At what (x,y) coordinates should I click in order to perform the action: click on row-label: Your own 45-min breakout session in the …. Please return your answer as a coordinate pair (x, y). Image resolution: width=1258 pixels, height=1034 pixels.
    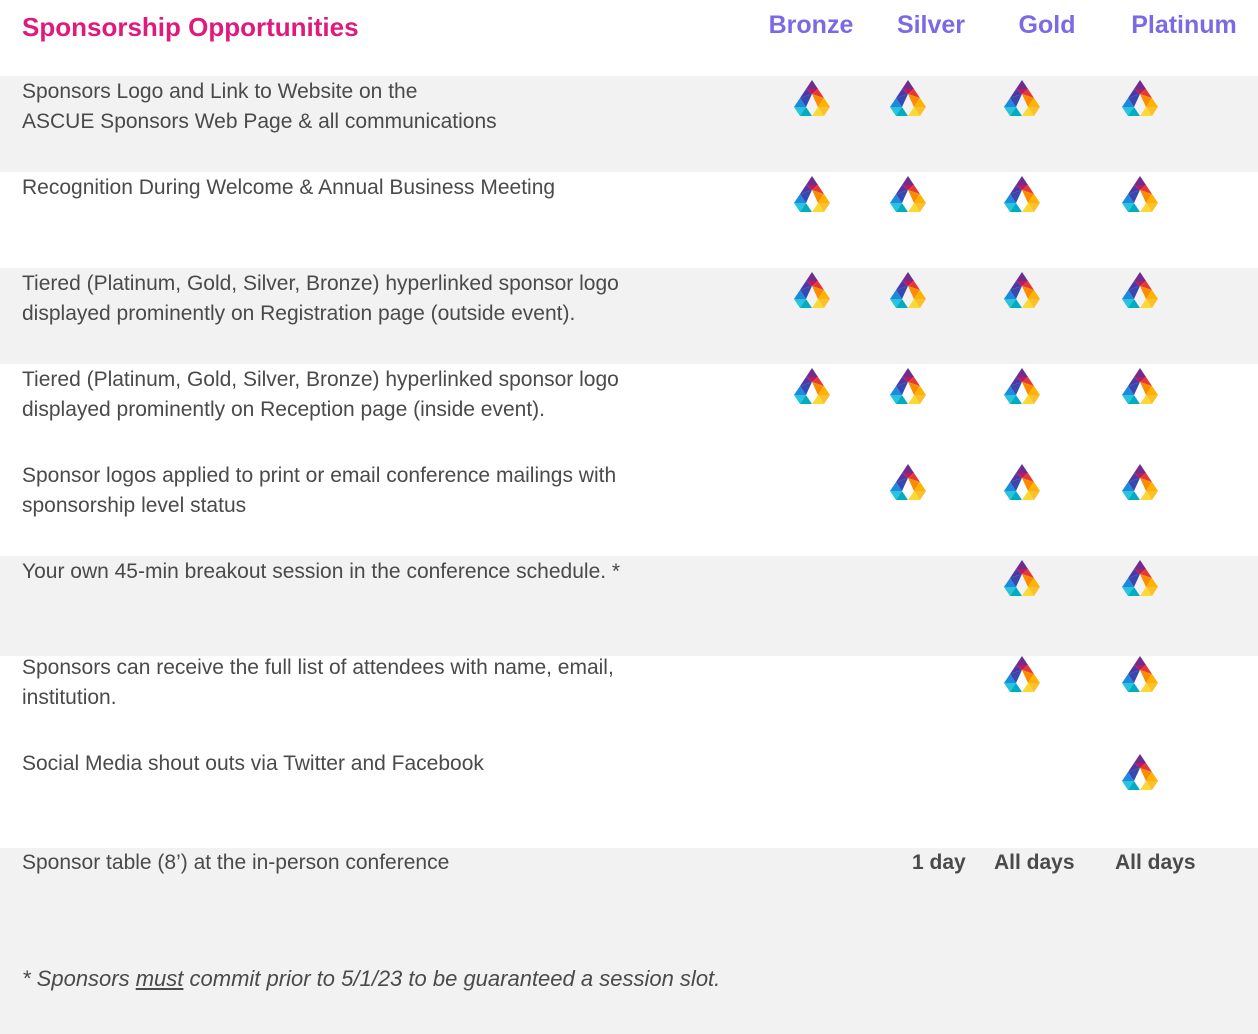
    Looking at the image, I should click on (321, 571).